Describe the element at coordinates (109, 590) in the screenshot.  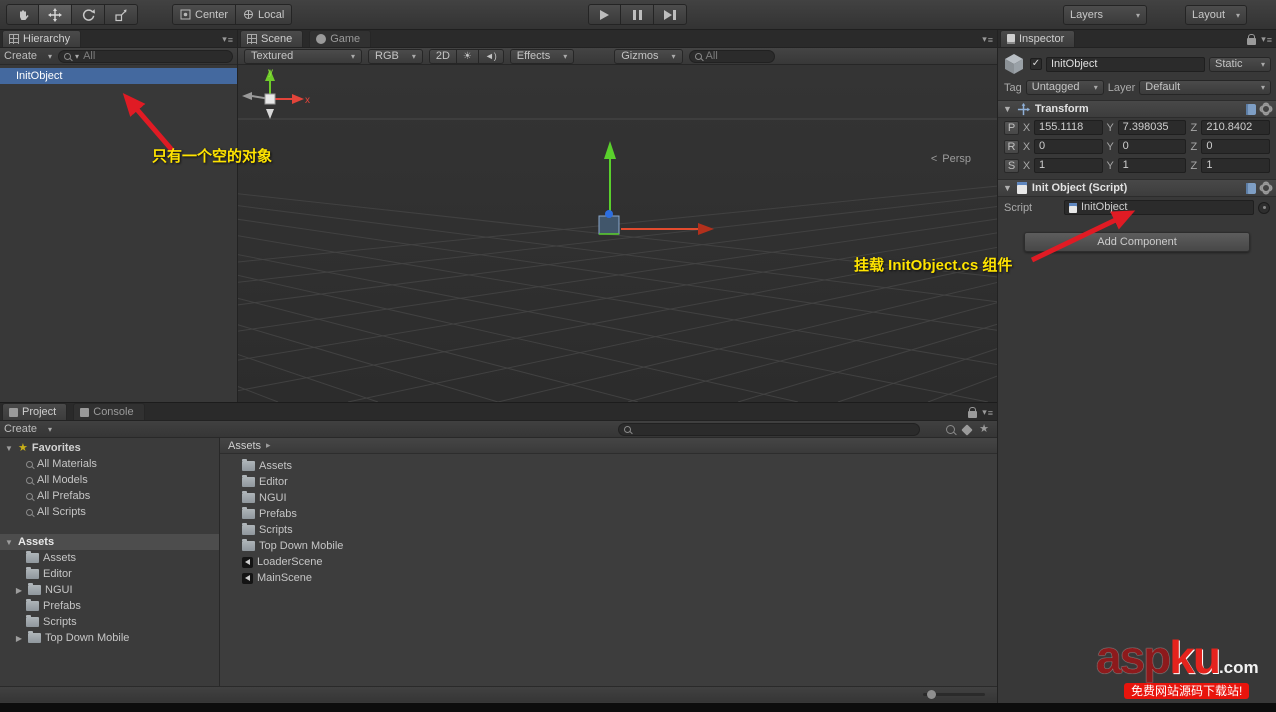
I see `tree-item-ngui: ▶ NGUI` at that location.